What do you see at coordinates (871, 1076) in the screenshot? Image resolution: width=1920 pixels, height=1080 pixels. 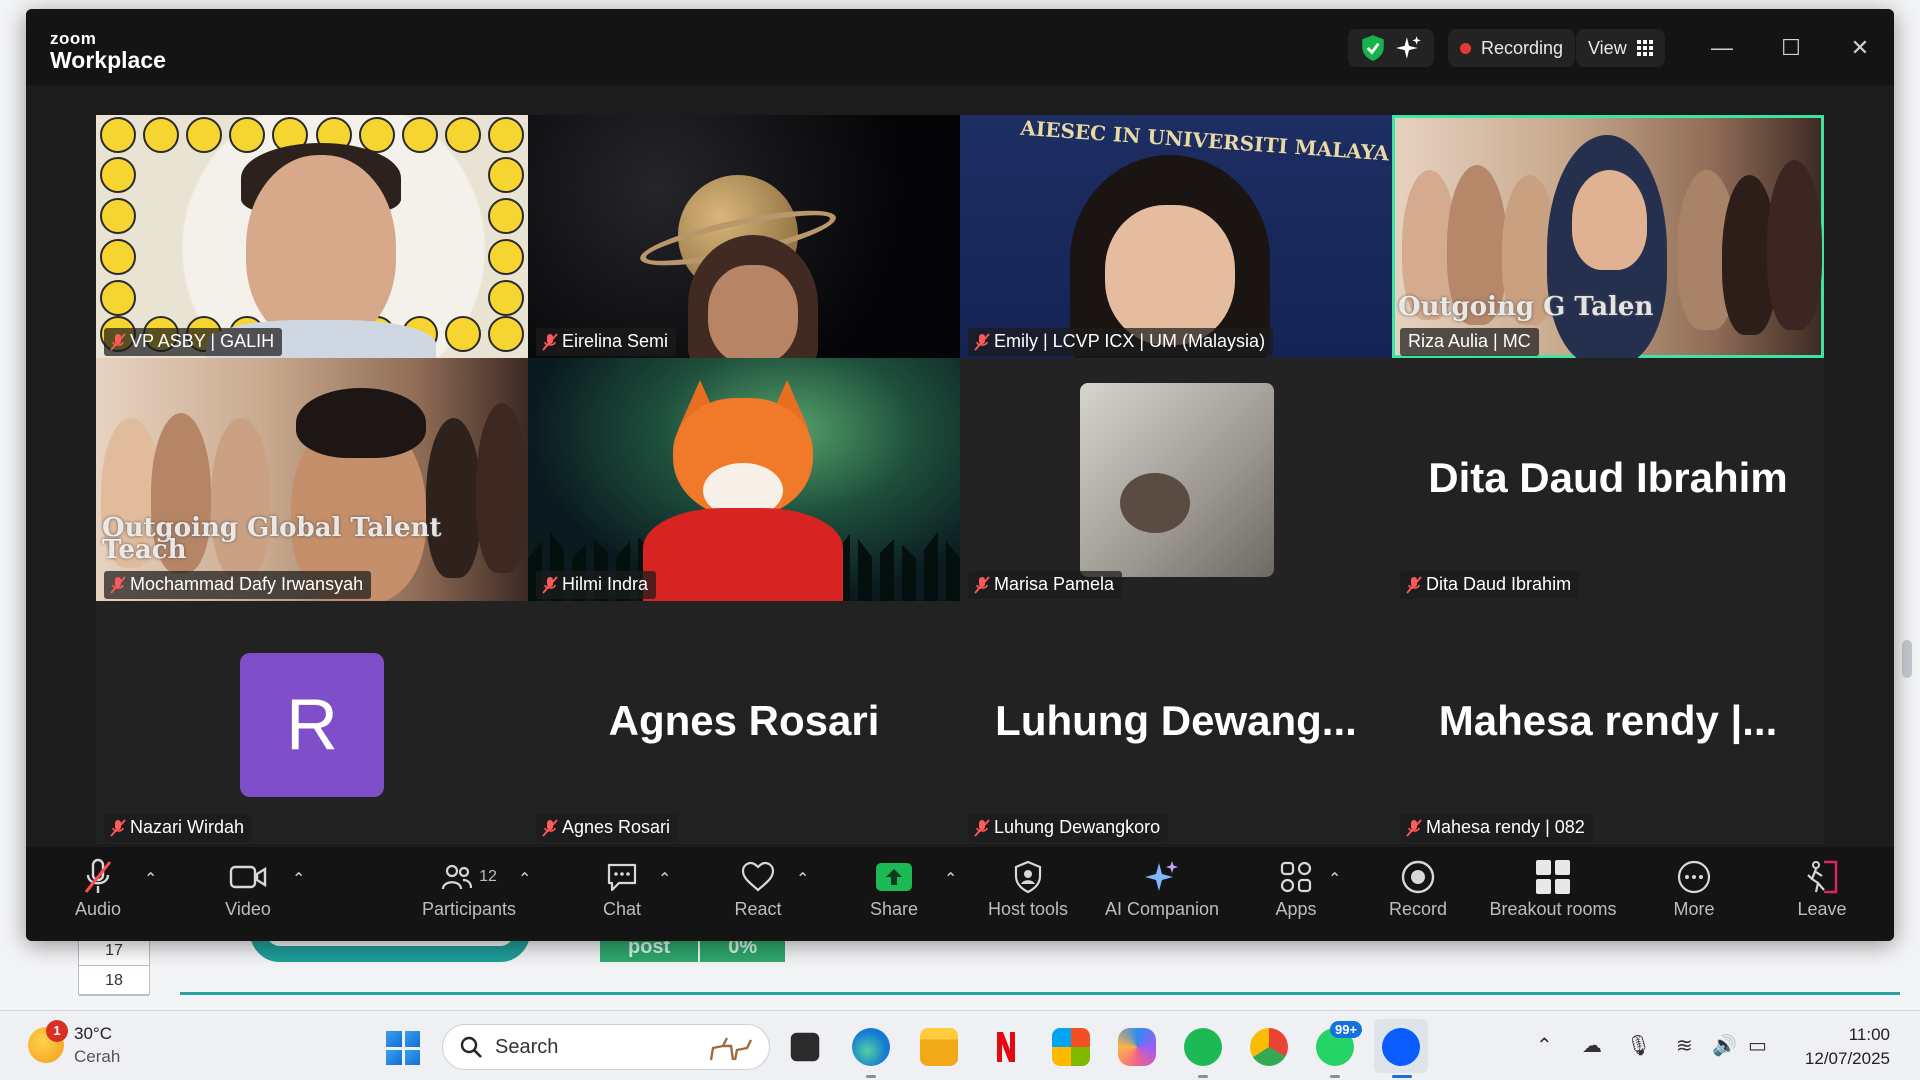 I see `running-indicator` at bounding box center [871, 1076].